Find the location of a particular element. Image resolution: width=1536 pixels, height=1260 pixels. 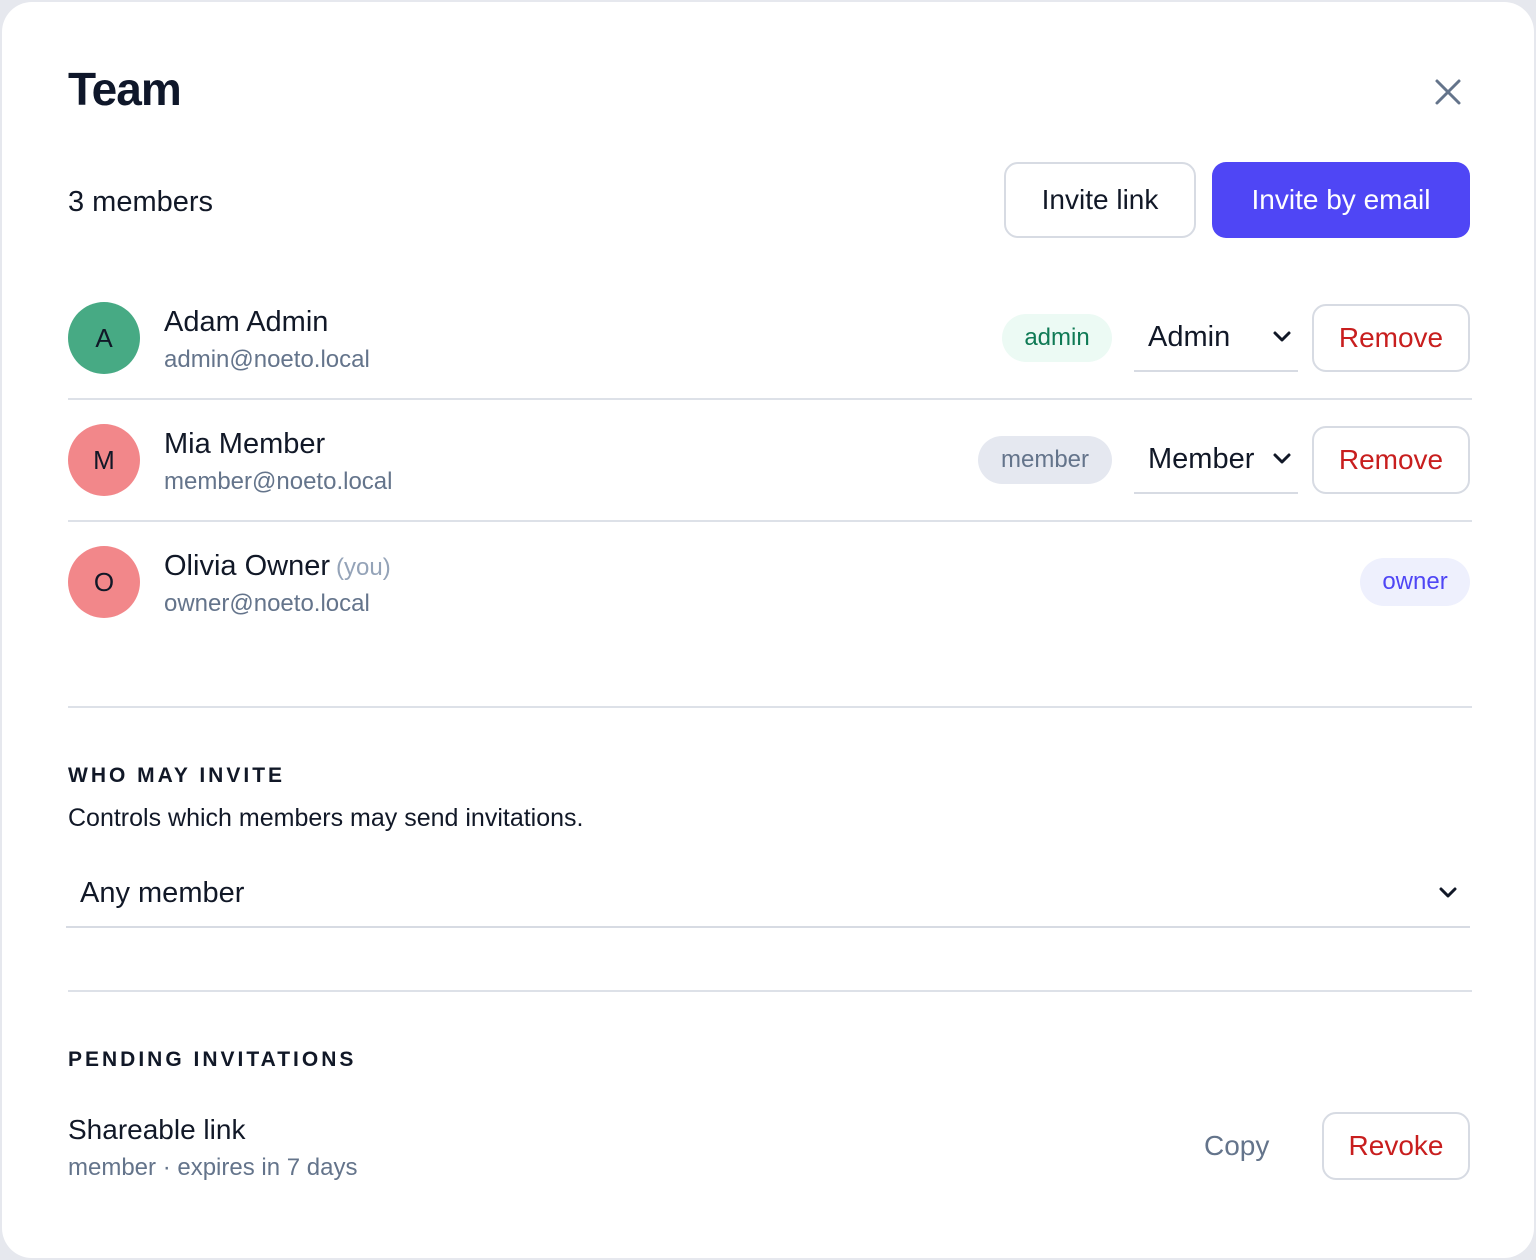

role-select-value: Member is located at coordinates (1201, 458).